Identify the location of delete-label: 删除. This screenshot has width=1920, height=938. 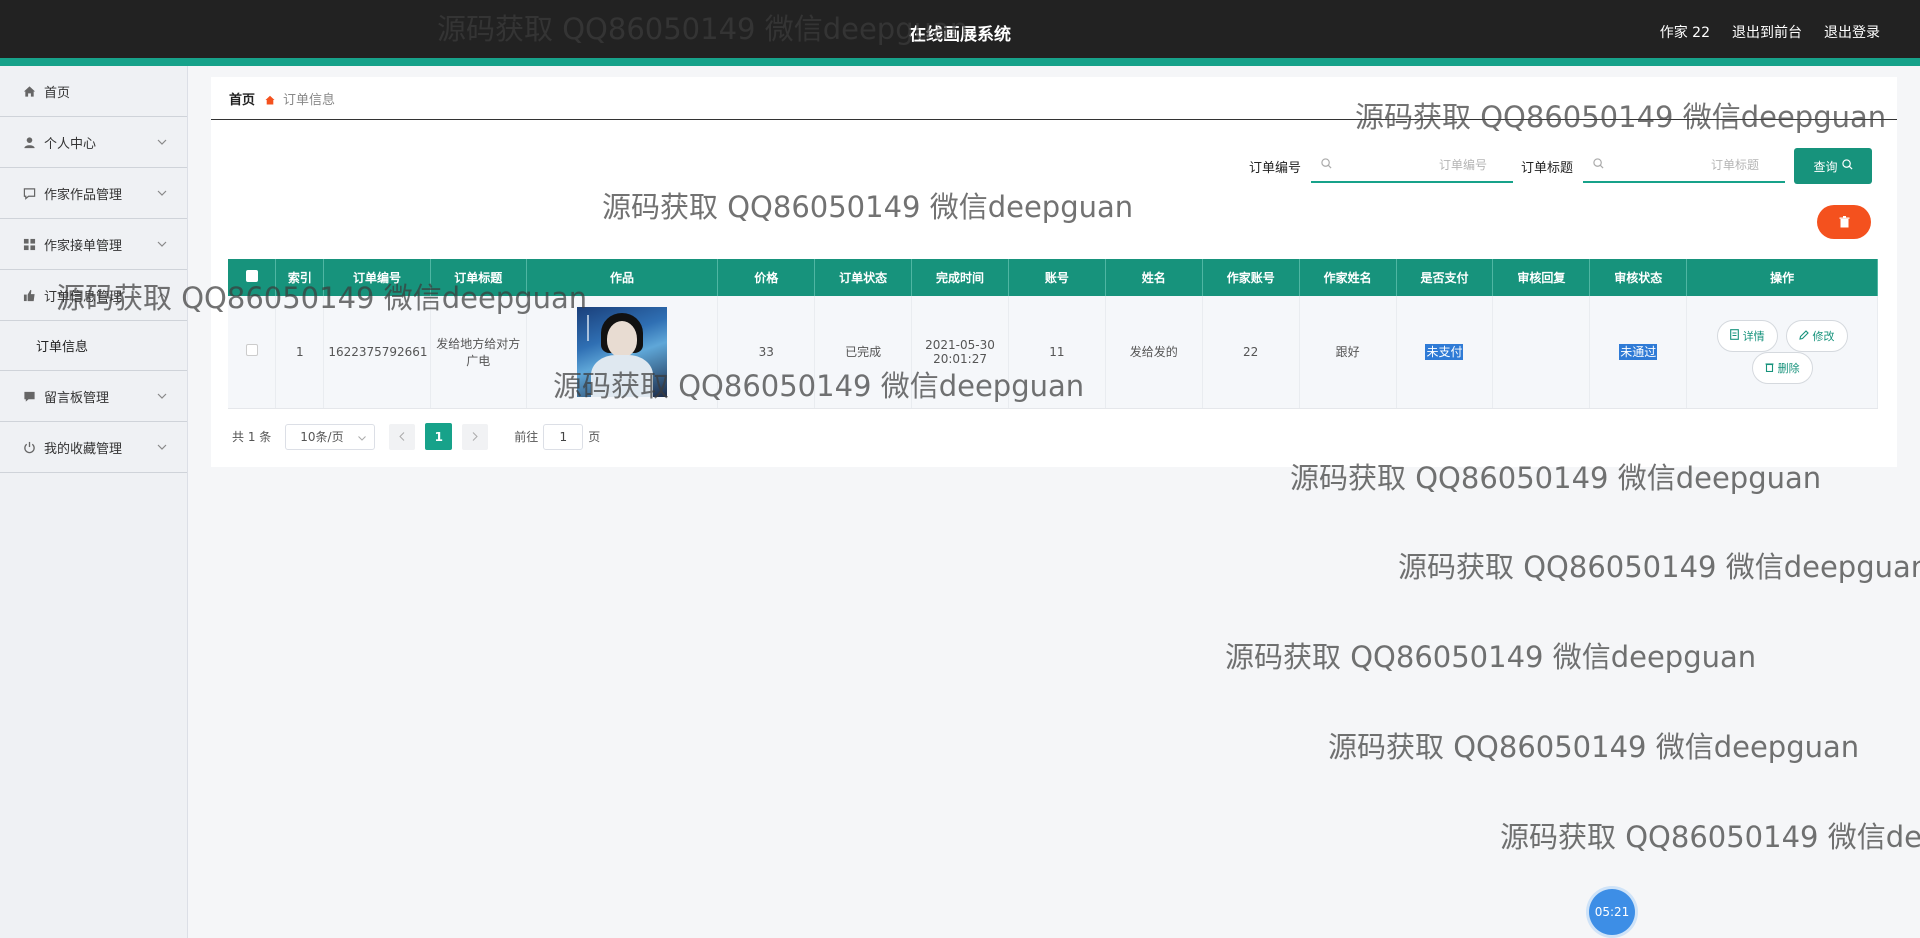
(1788, 368).